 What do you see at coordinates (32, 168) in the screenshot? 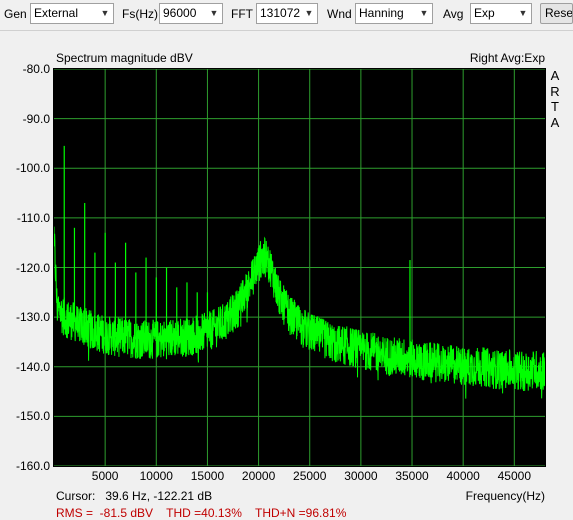
I see `y-tick-label: -100.0` at bounding box center [32, 168].